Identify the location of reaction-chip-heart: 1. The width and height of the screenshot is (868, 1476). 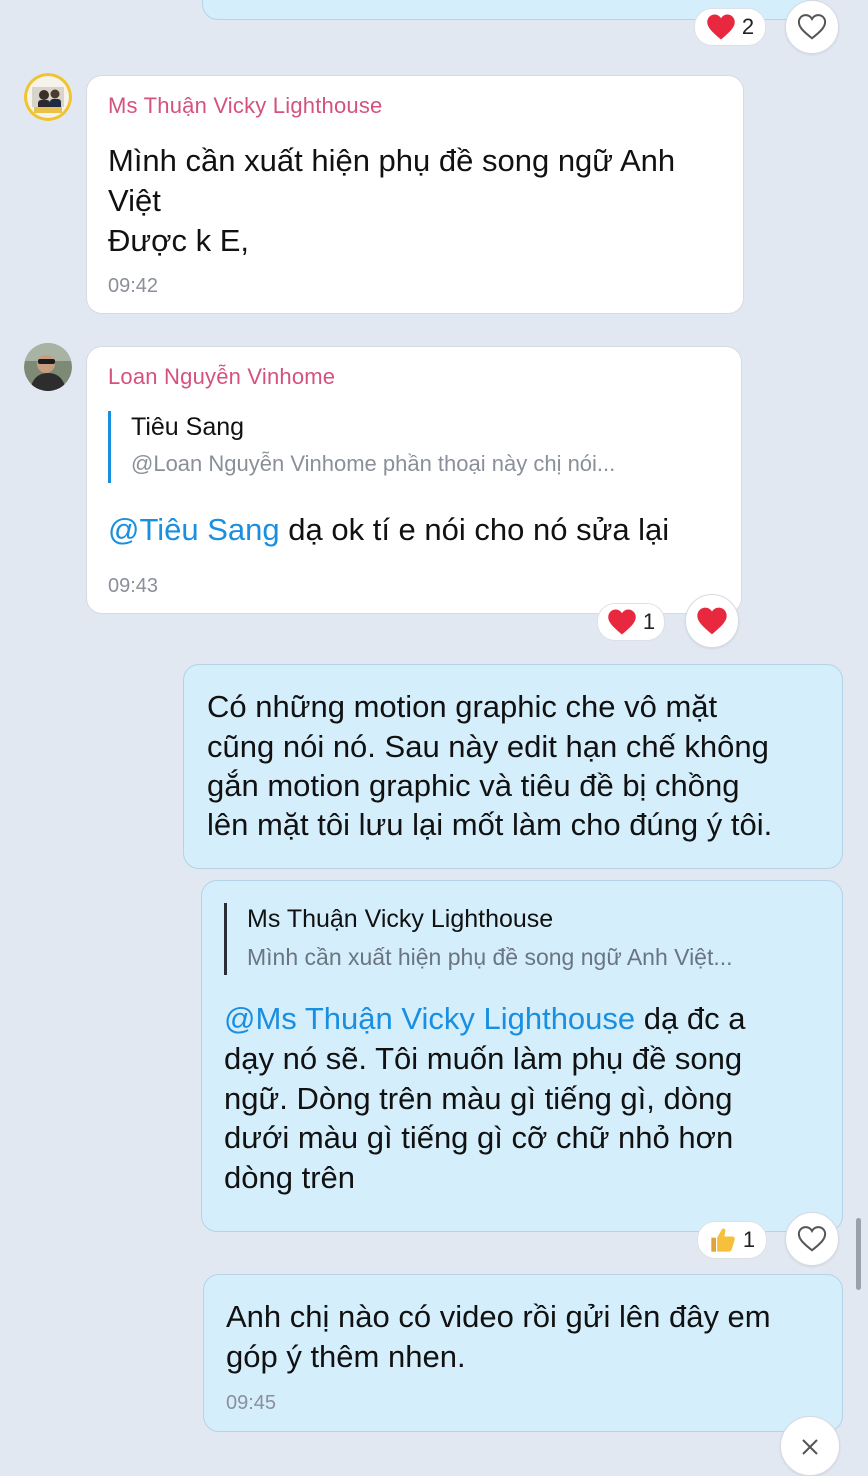
(631, 622).